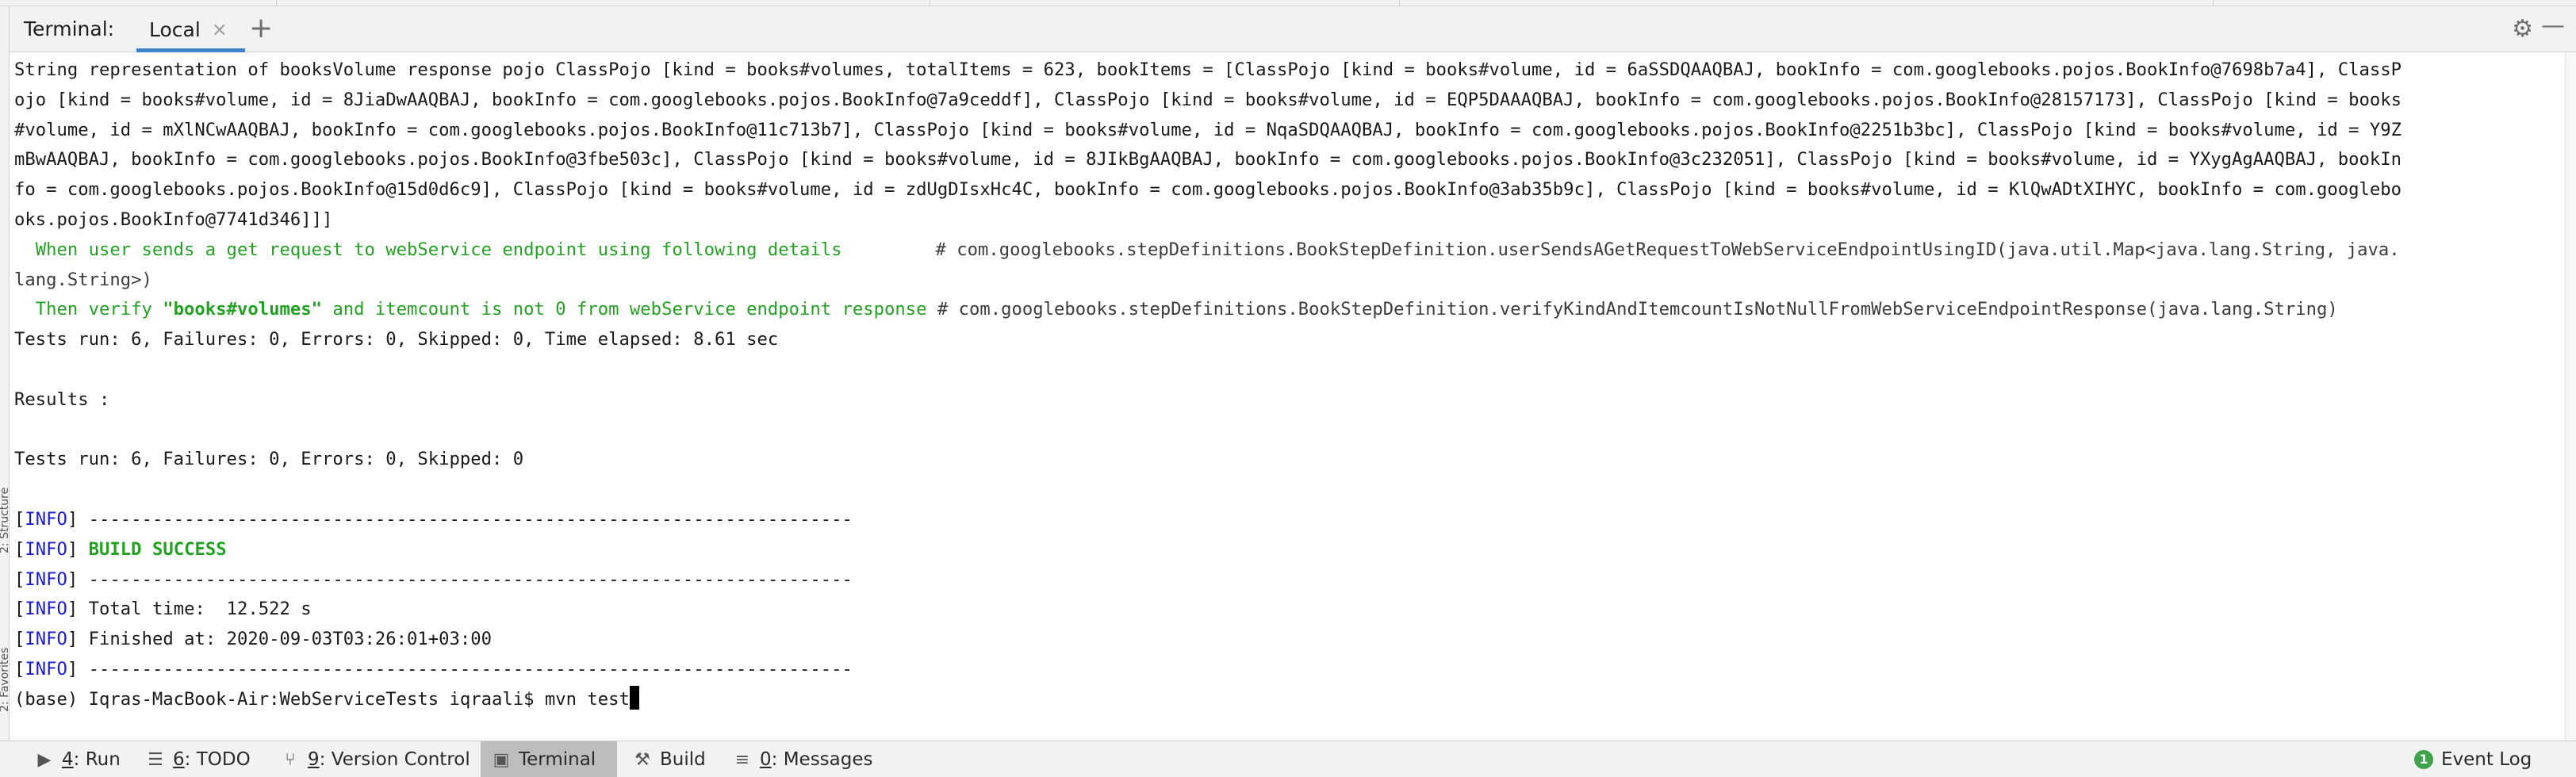  I want to click on terminal-header: Terminal: Local × + ⚙ —, so click(1293, 29).